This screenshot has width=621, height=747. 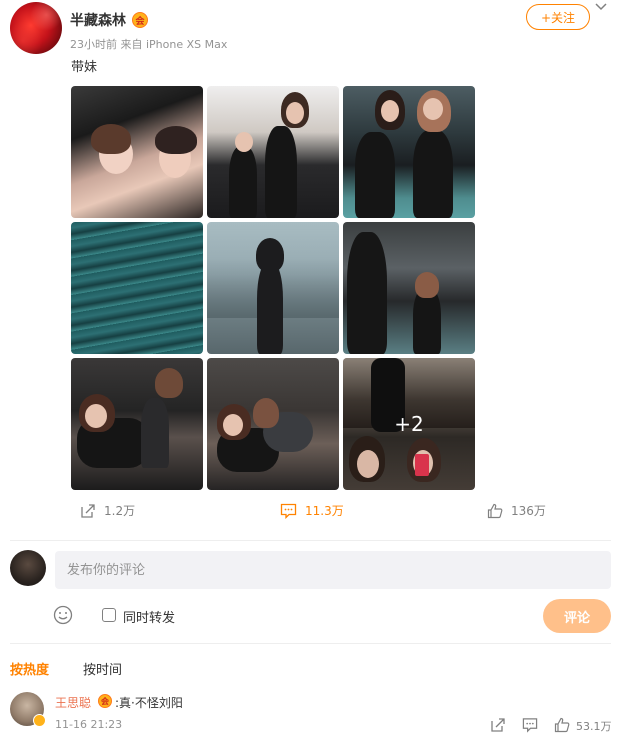 I want to click on like-action: 136万, so click(x=516, y=510).